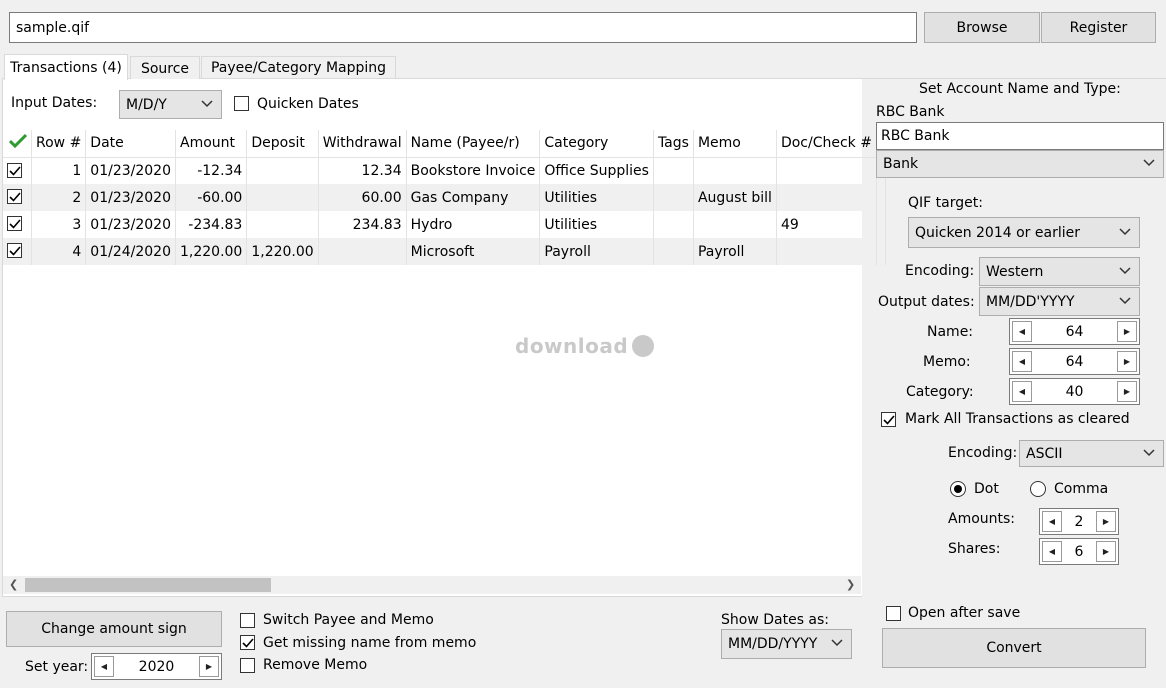 Image resolution: width=1166 pixels, height=688 pixels. What do you see at coordinates (211, 197) in the screenshot?
I see `cell-amount: -60.00` at bounding box center [211, 197].